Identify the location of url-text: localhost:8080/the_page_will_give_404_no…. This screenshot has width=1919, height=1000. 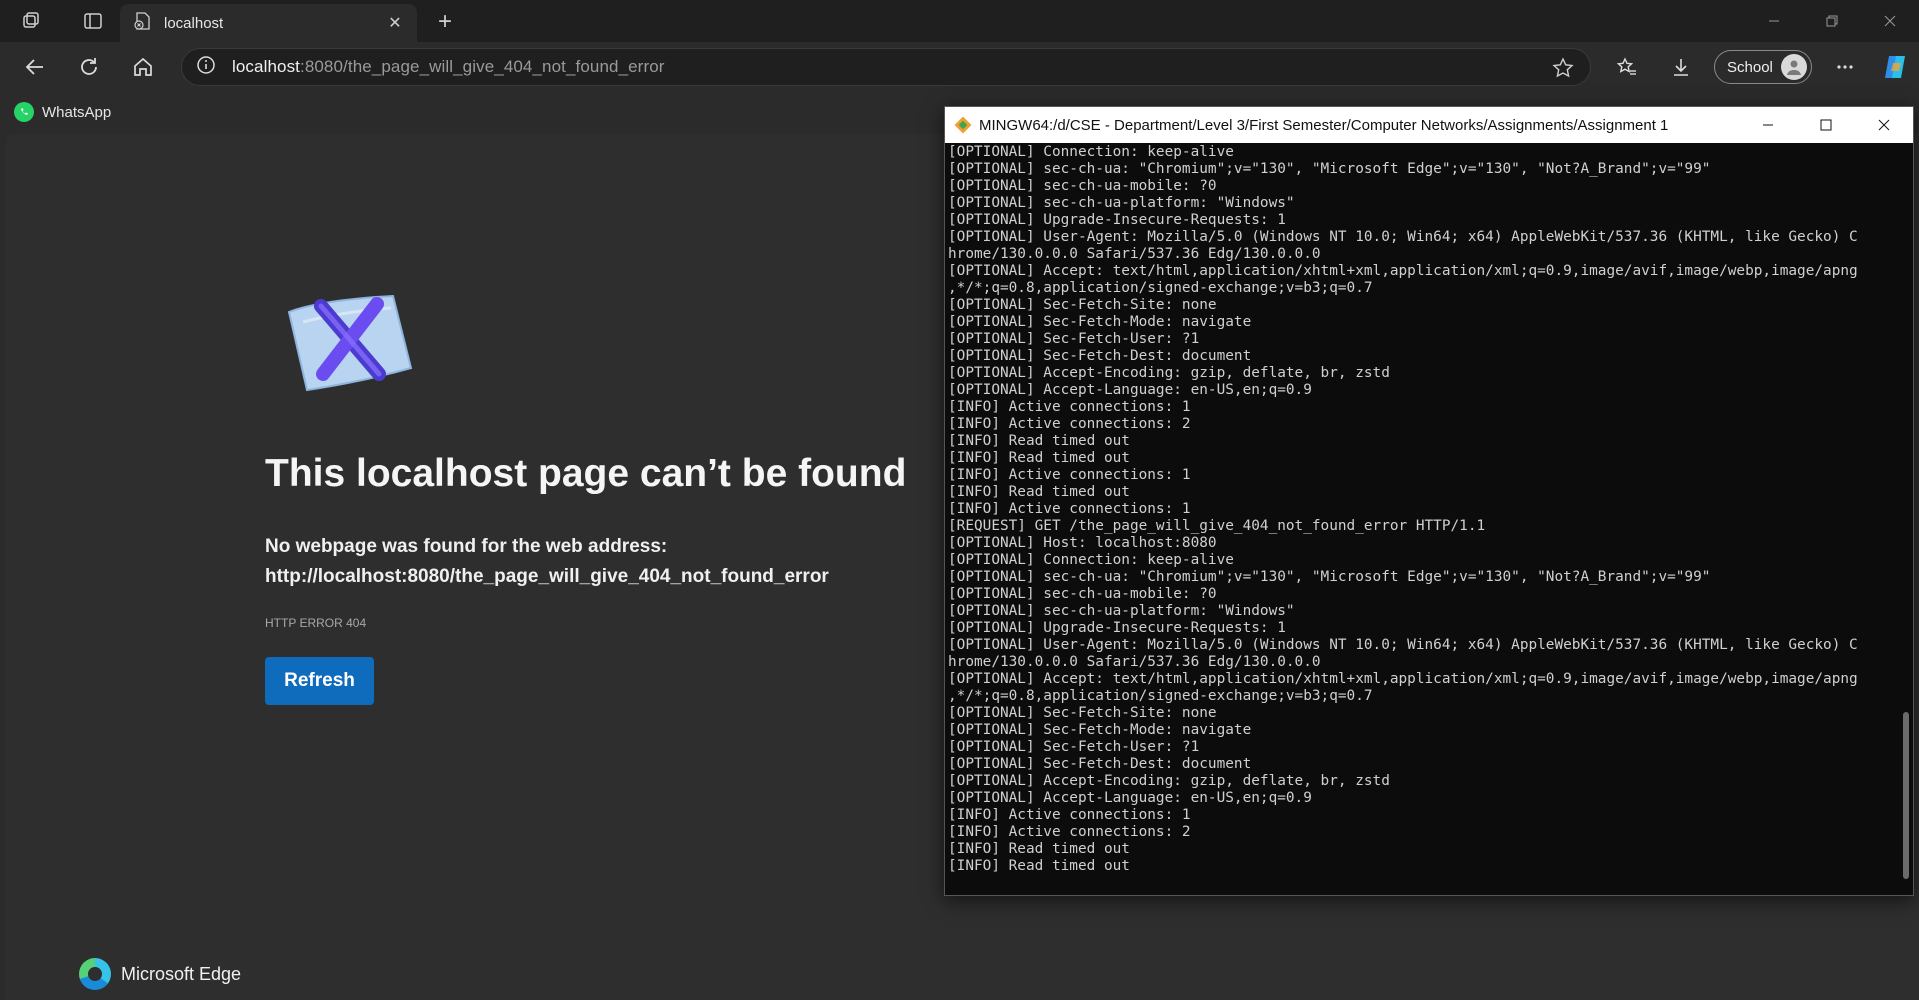
(448, 67).